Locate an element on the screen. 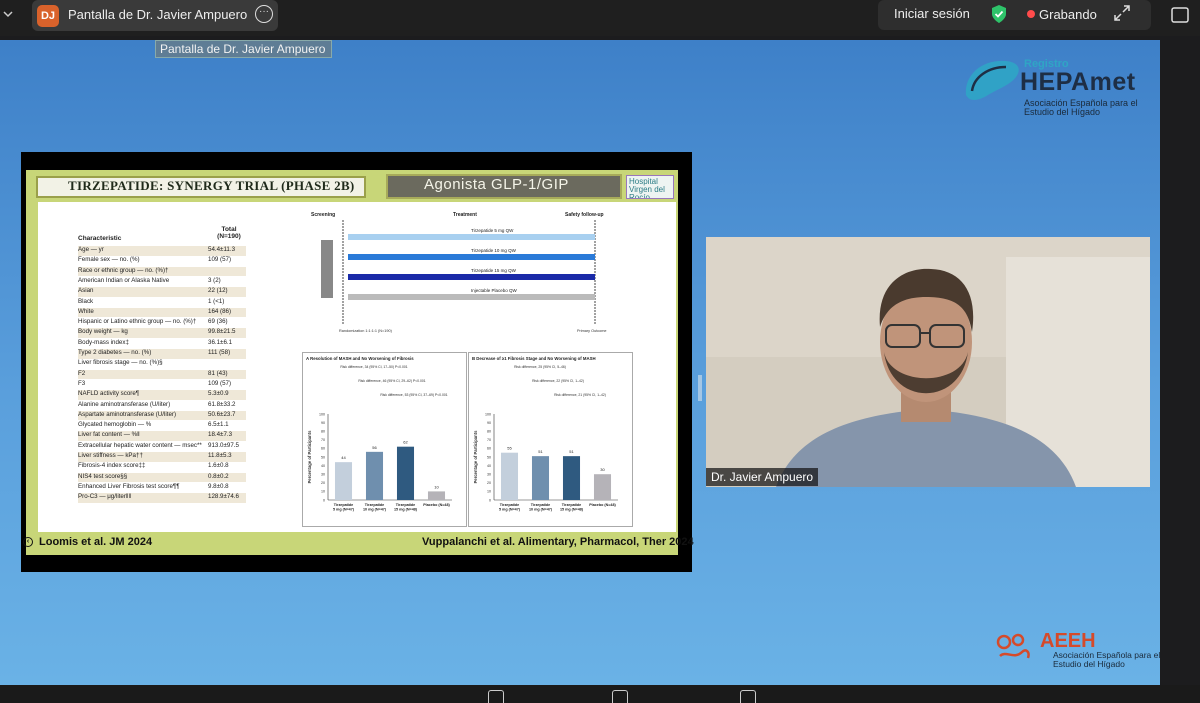 The image size is (1200, 703). table-cell-label: American Indian or Alaska Native is located at coordinates (124, 280).